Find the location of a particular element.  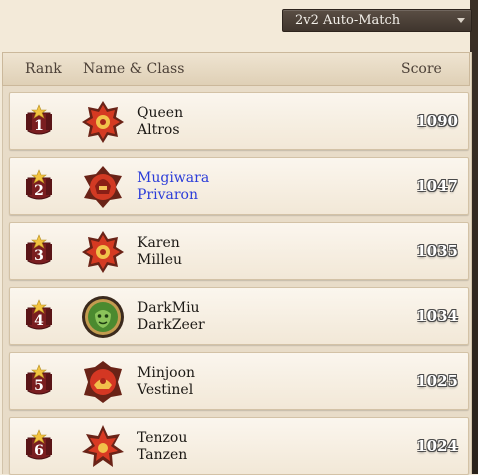

player-class: DarkZeer is located at coordinates (171, 325).